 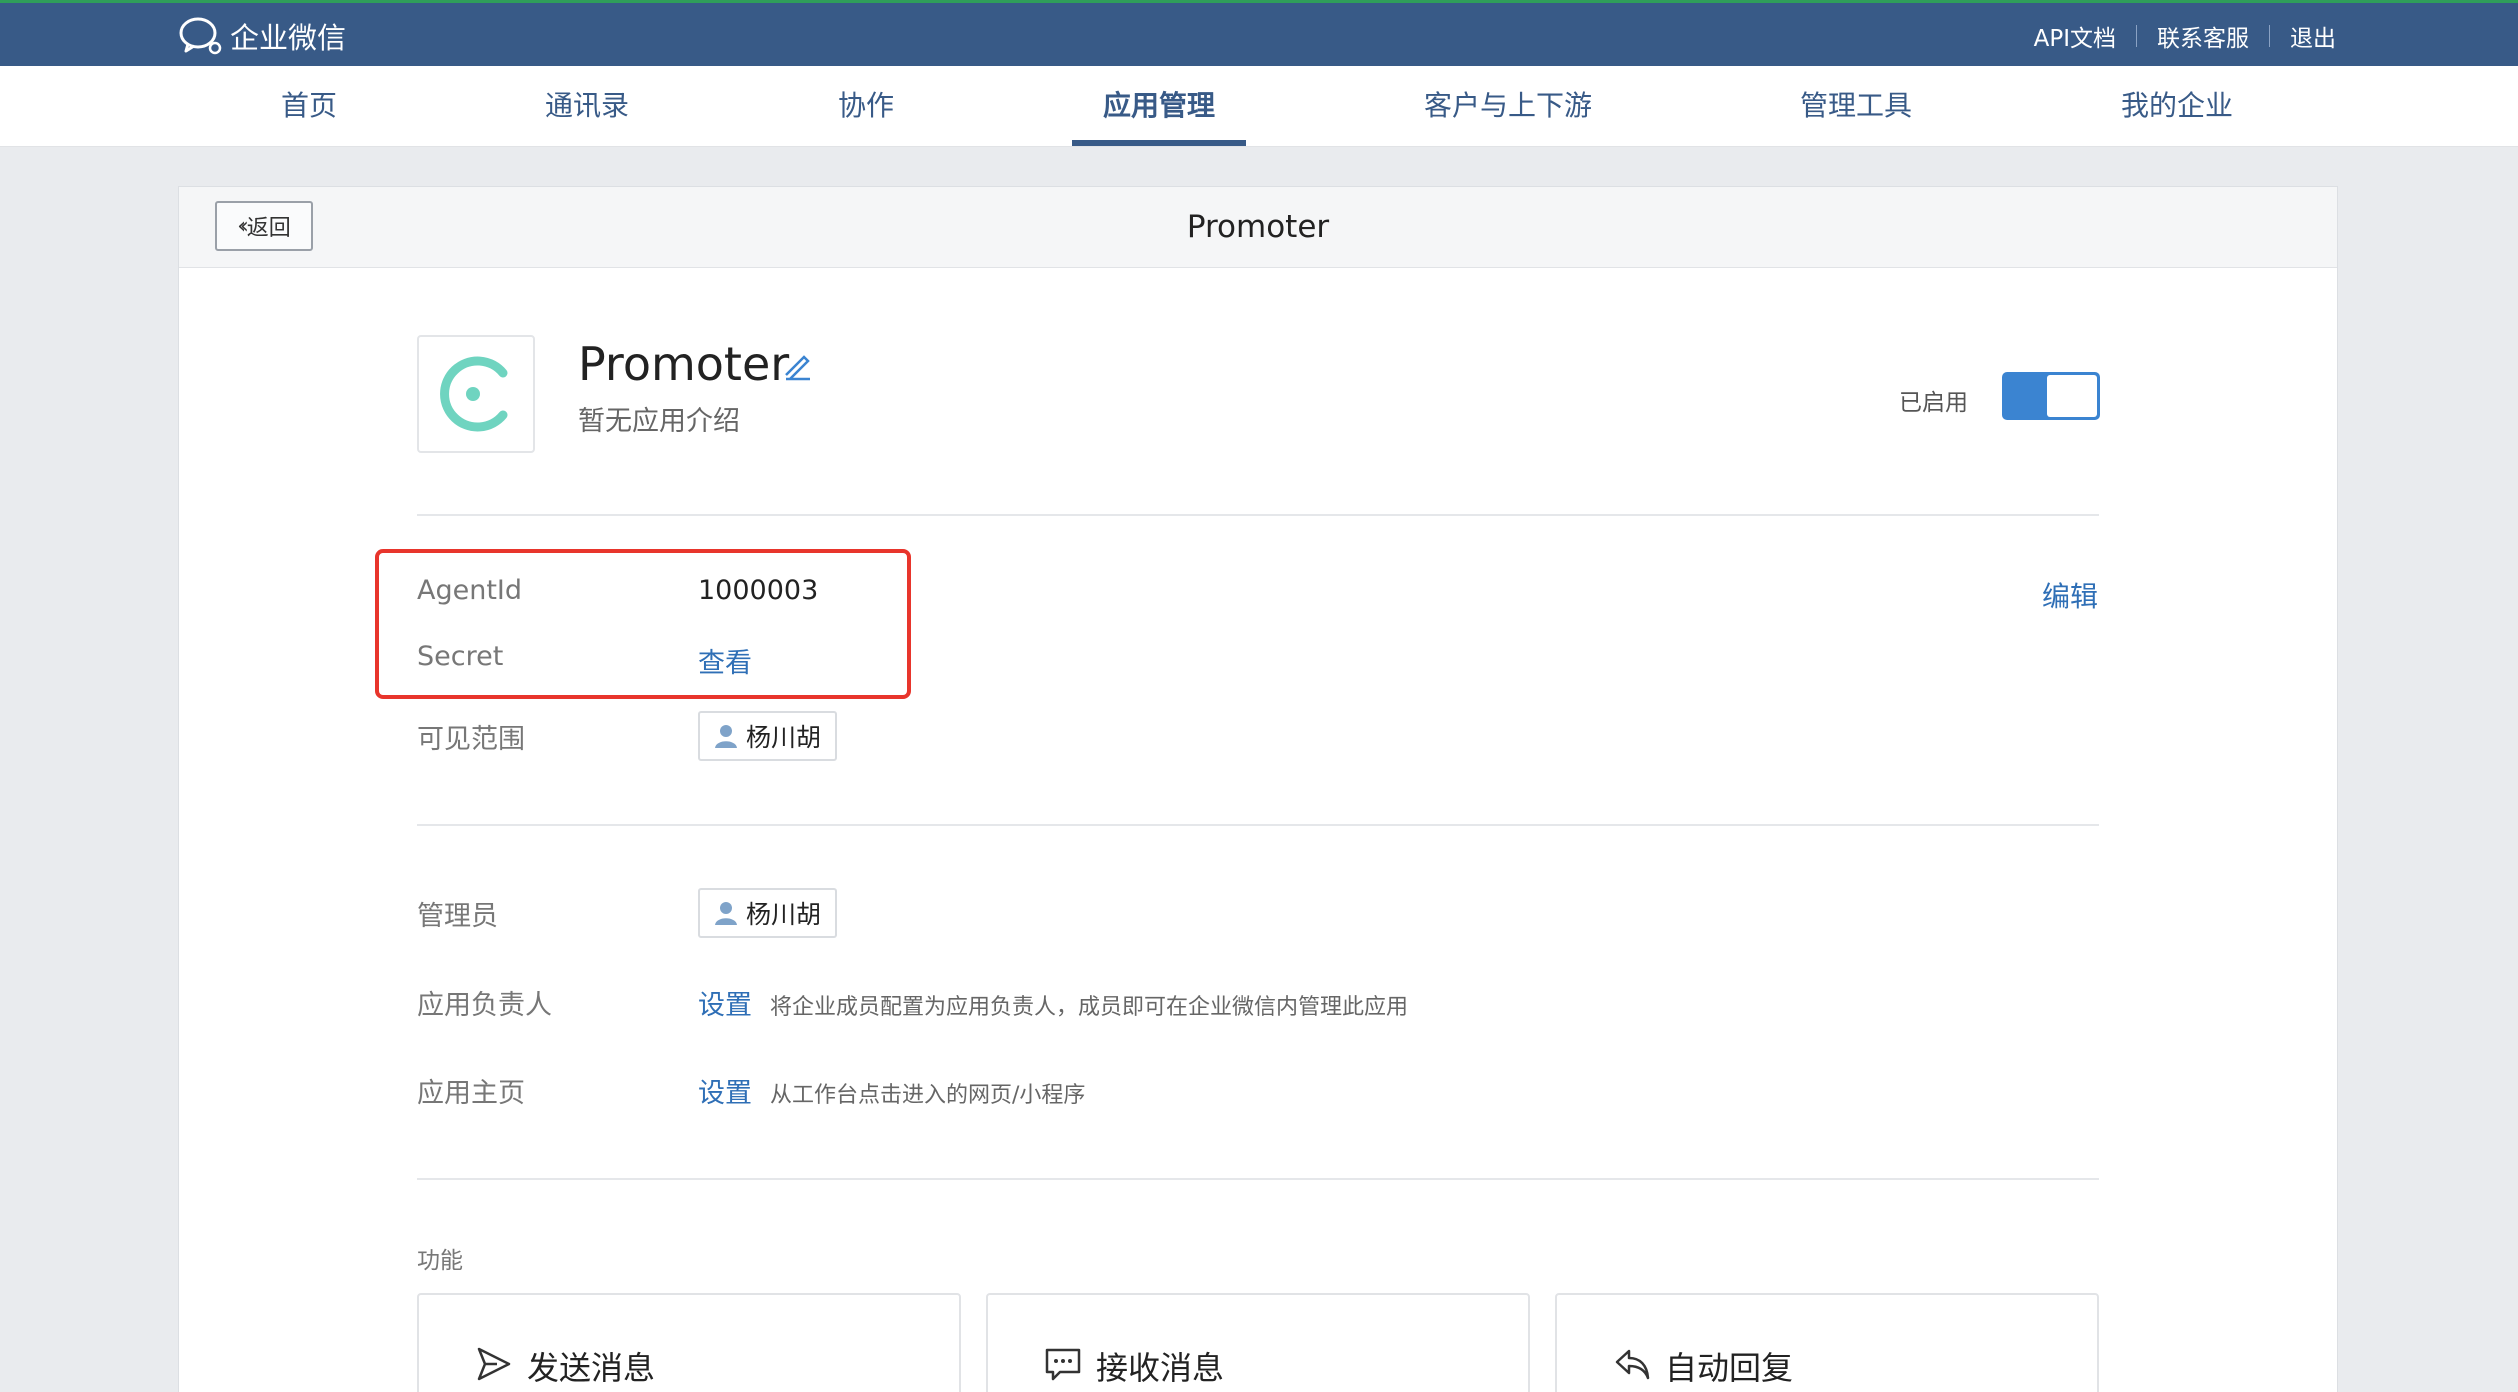 What do you see at coordinates (1258, 1342) in the screenshot?
I see `receive-message-card: 接收消息` at bounding box center [1258, 1342].